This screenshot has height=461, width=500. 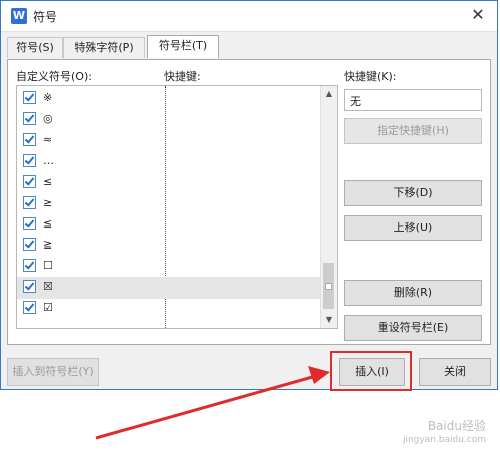 I want to click on watermark-line-1: Baidu经验, so click(x=456, y=426).